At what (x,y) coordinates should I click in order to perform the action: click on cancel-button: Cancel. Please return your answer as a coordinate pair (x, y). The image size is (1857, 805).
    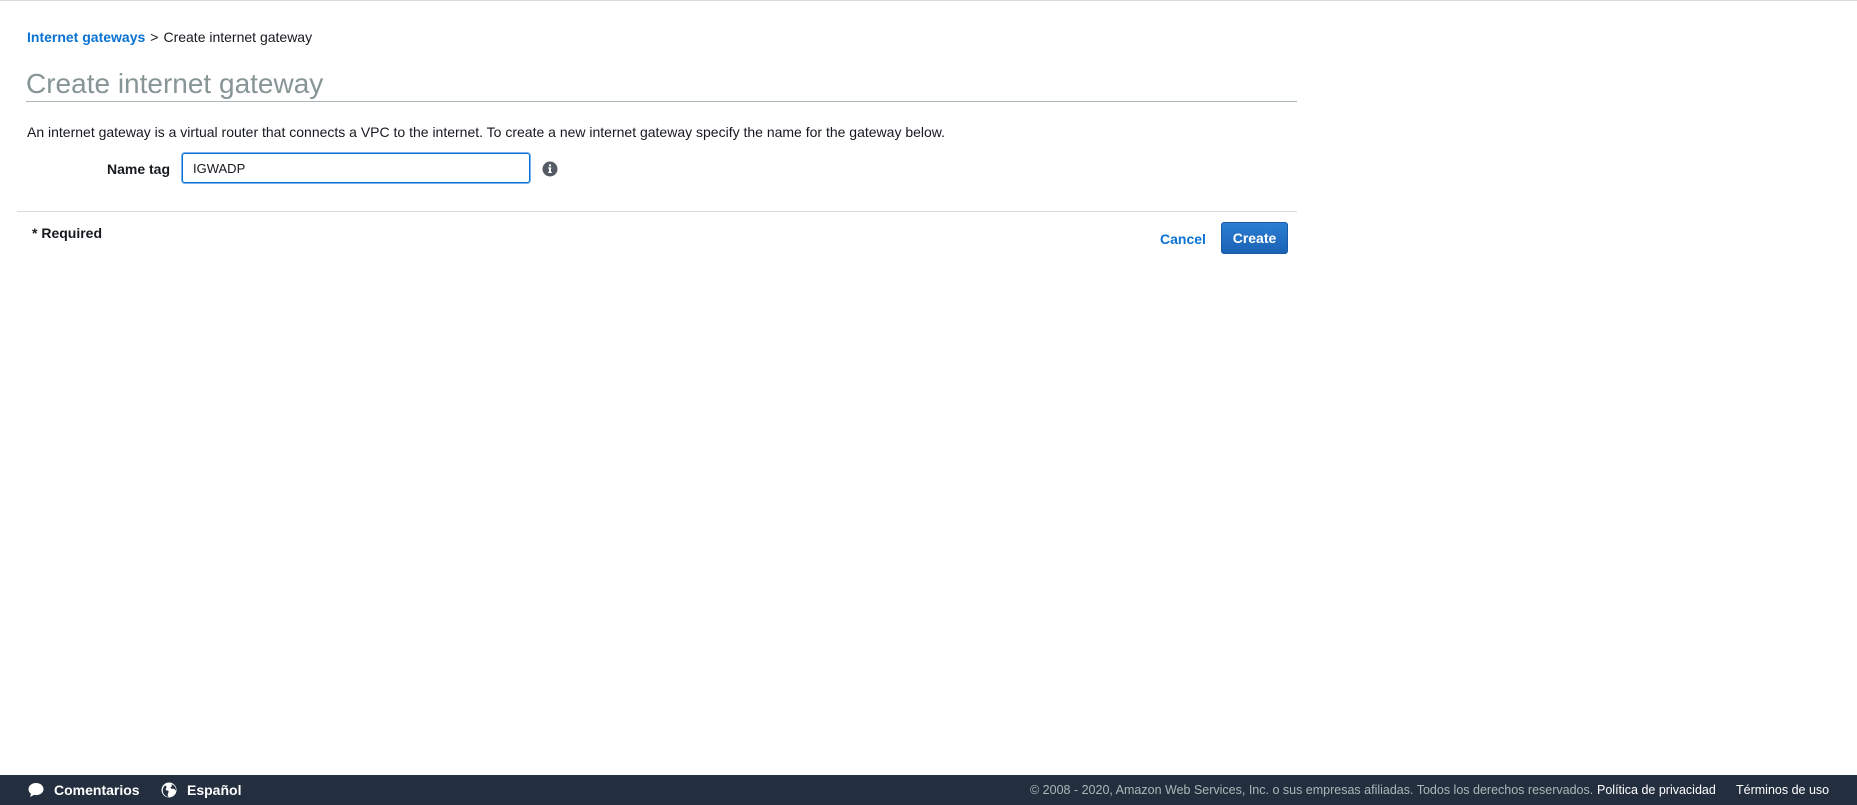
    Looking at the image, I should click on (1183, 239).